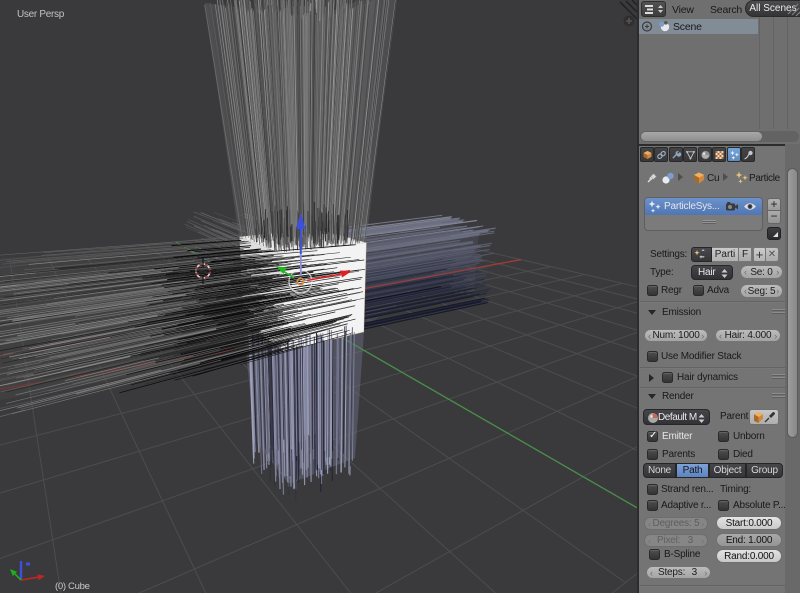 The image size is (800, 593). I want to click on svg-text: (0) Cube, so click(72, 586).